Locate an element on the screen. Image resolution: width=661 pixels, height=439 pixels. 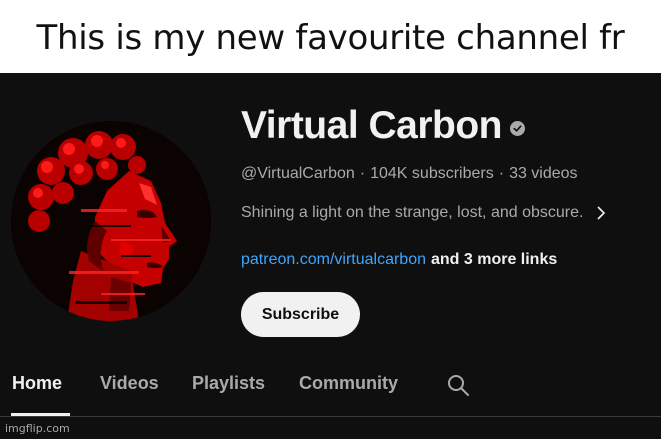
more-links-button: and 3 more links is located at coordinates (494, 259).